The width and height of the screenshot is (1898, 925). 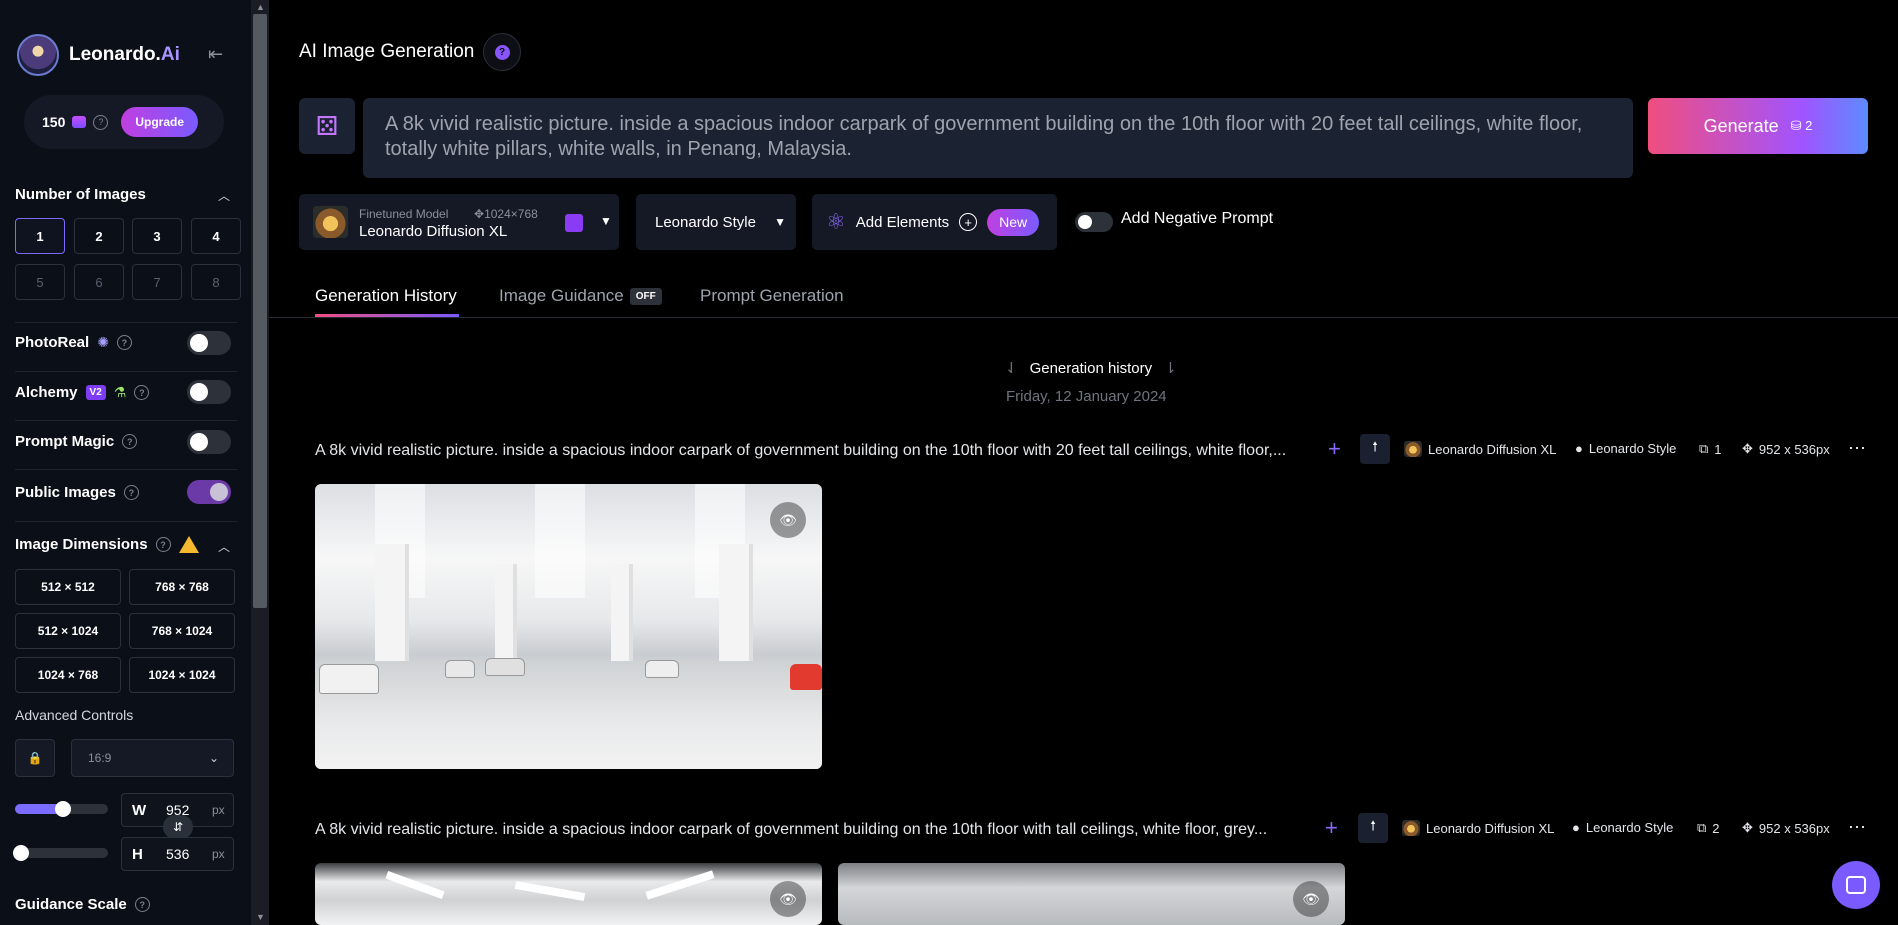 I want to click on scroll-up-icon: ▲, so click(x=260, y=7).